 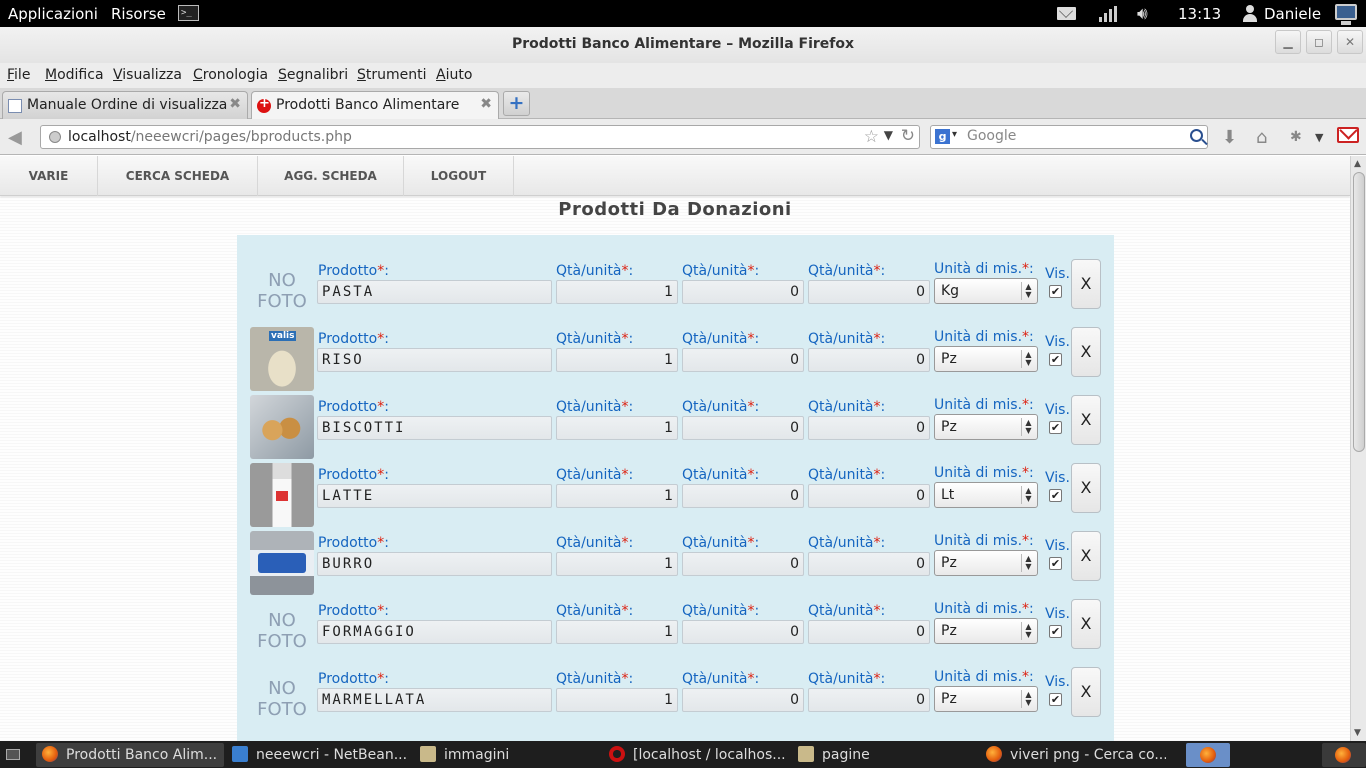 What do you see at coordinates (434, 428) in the screenshot?
I see `product-name-field: BISCOTTI` at bounding box center [434, 428].